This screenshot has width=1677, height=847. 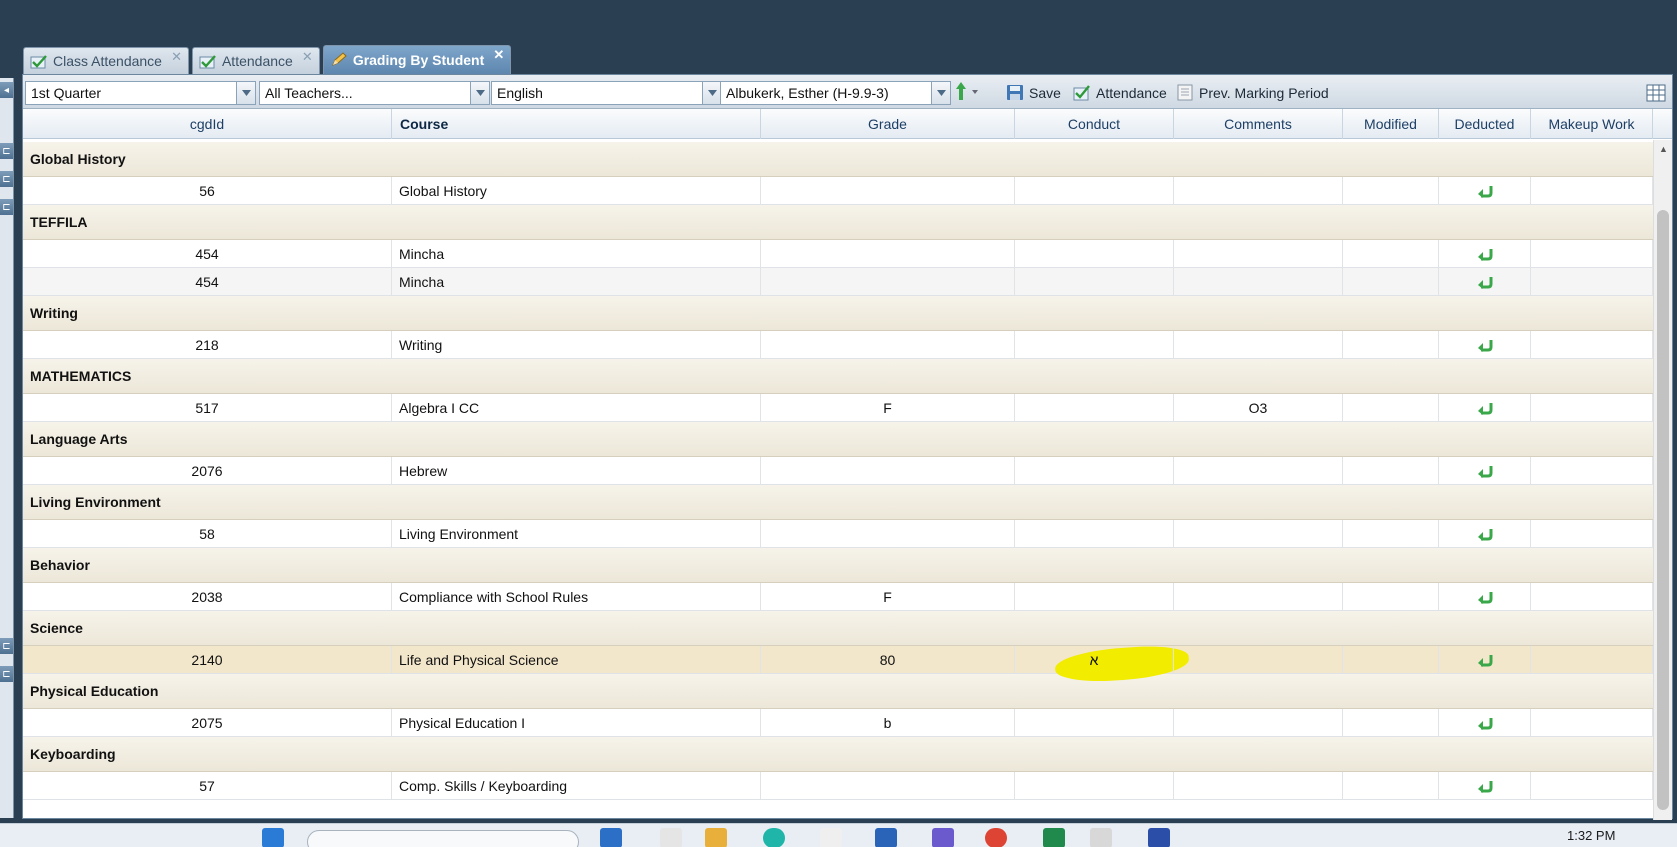 What do you see at coordinates (1094, 659) in the screenshot?
I see `cell-conduct: א` at bounding box center [1094, 659].